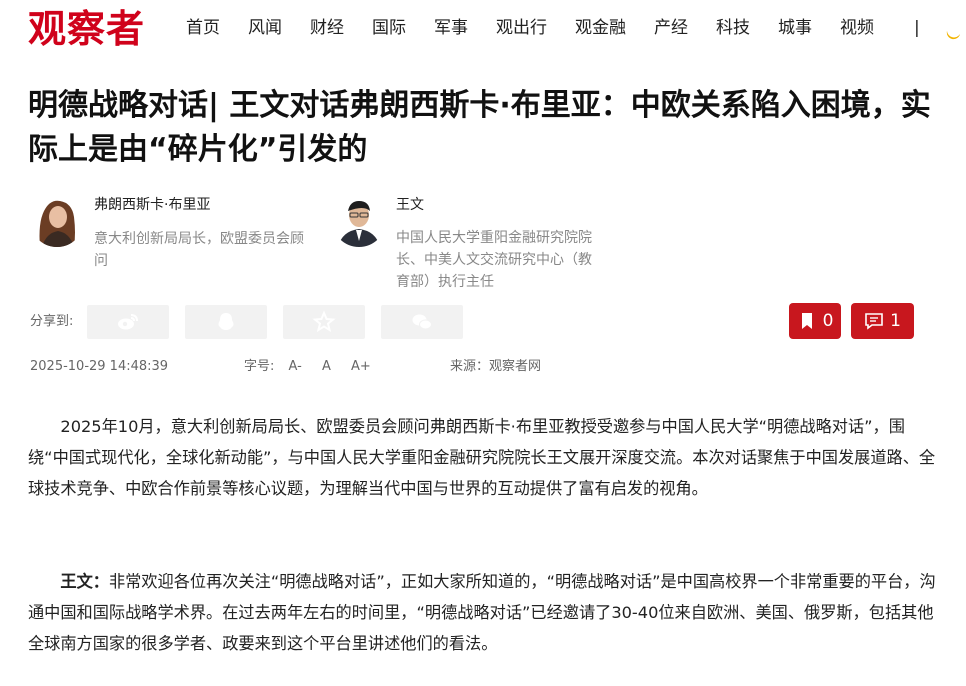  What do you see at coordinates (326, 366) in the screenshot?
I see `font-normal-button: A` at bounding box center [326, 366].